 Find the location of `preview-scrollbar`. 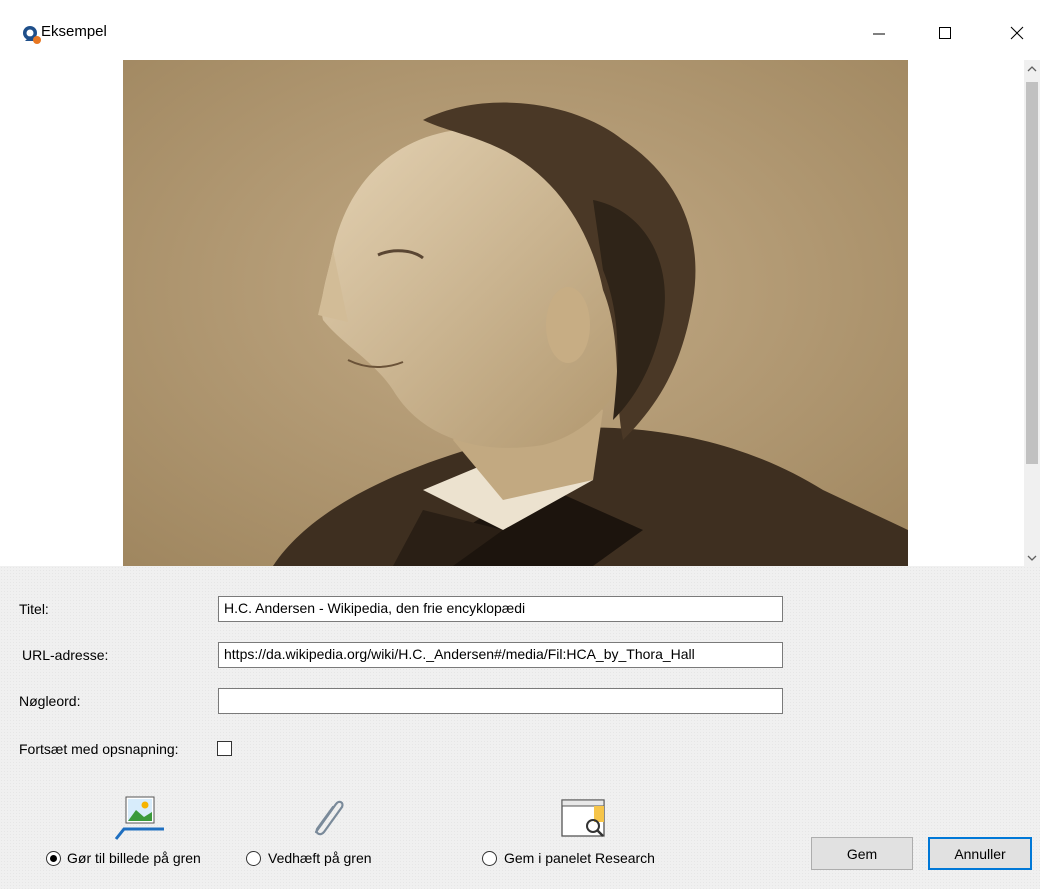

preview-scrollbar is located at coordinates (1032, 313).